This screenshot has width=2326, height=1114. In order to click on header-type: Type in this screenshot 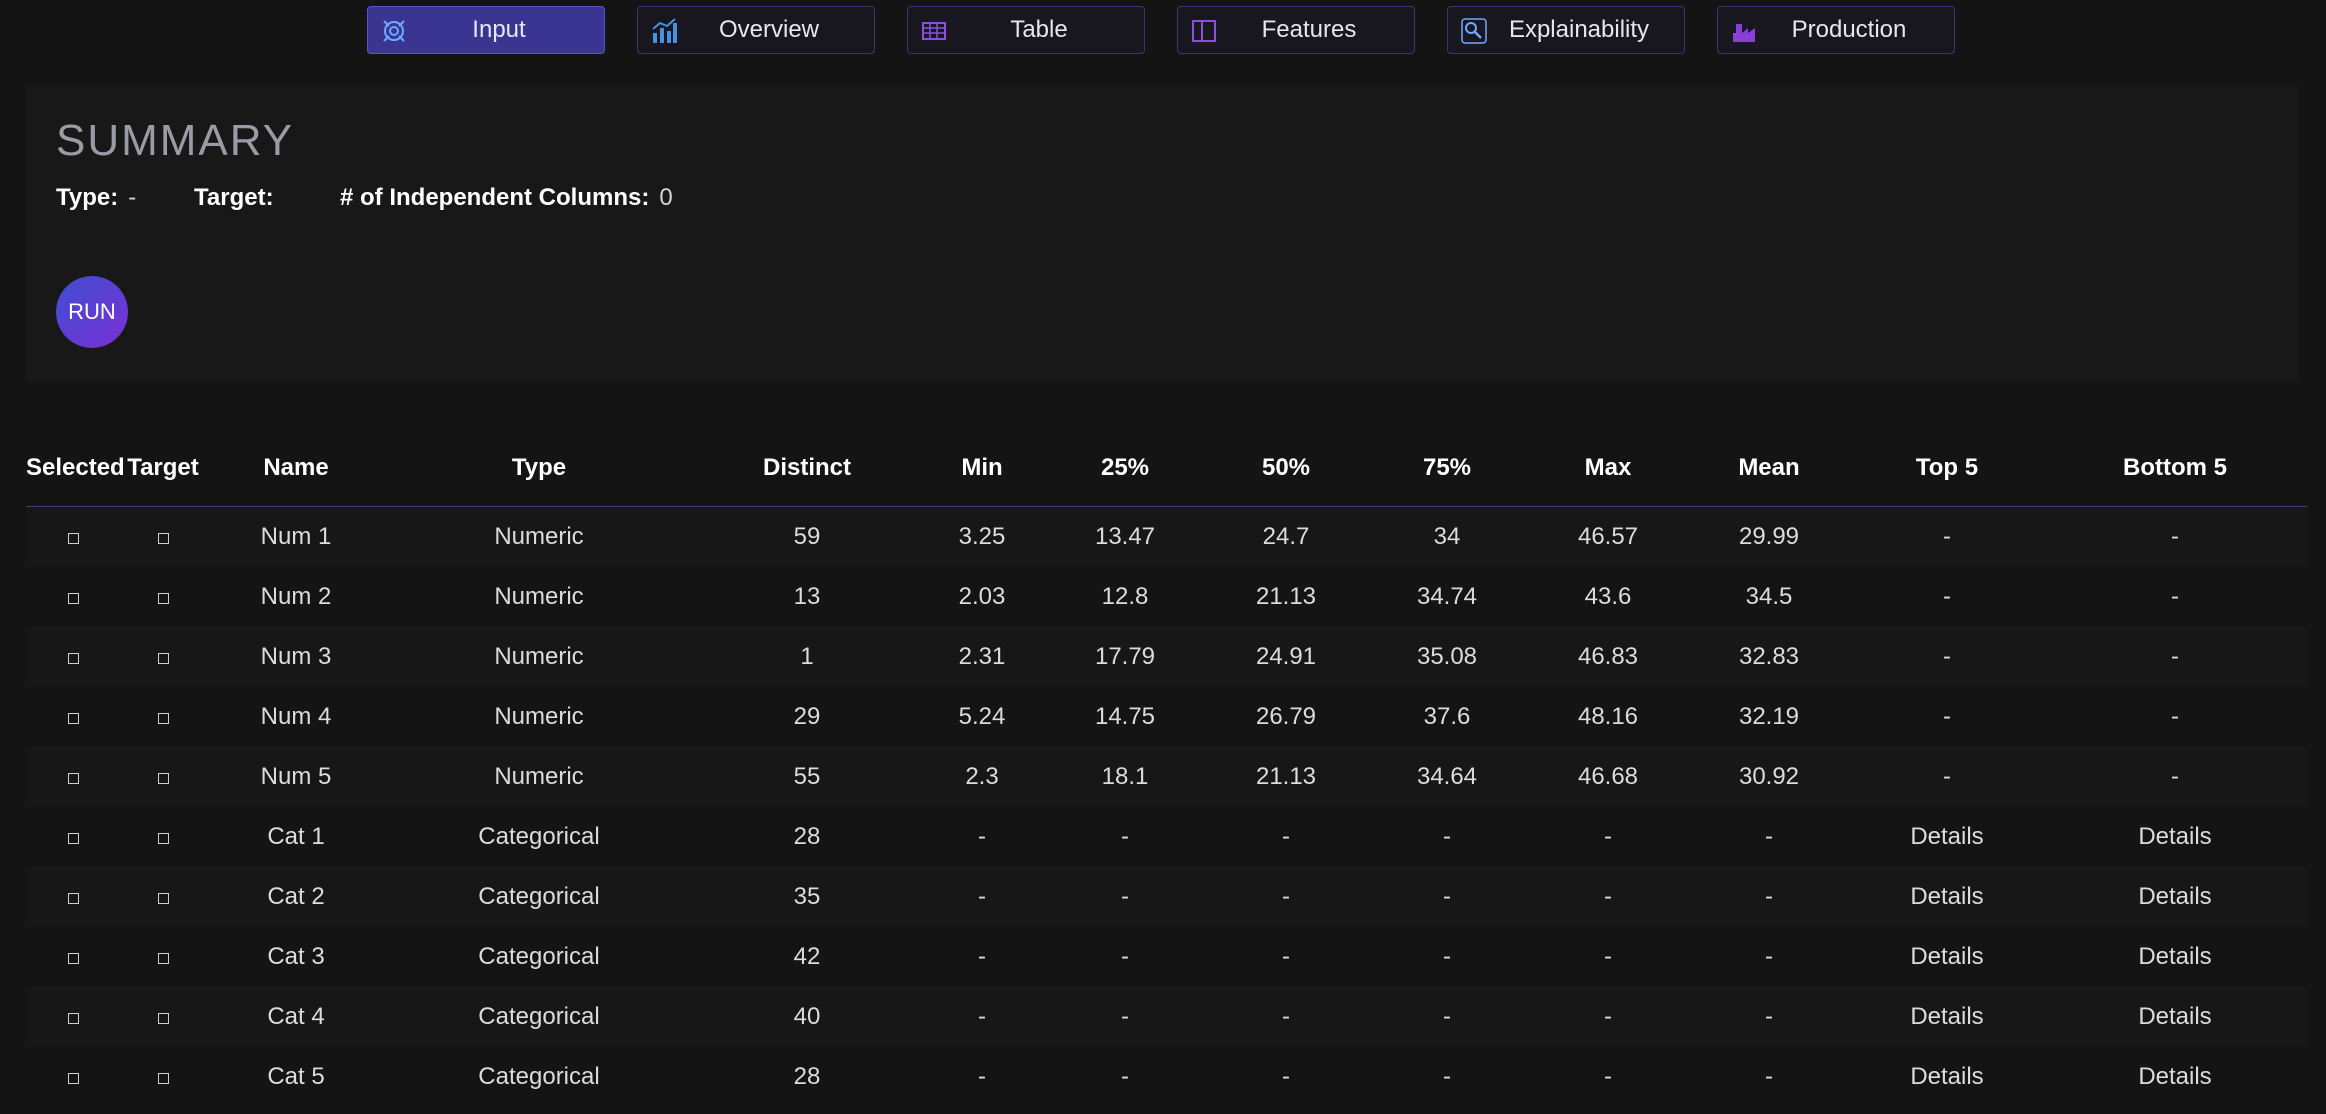, I will do `click(539, 468)`.